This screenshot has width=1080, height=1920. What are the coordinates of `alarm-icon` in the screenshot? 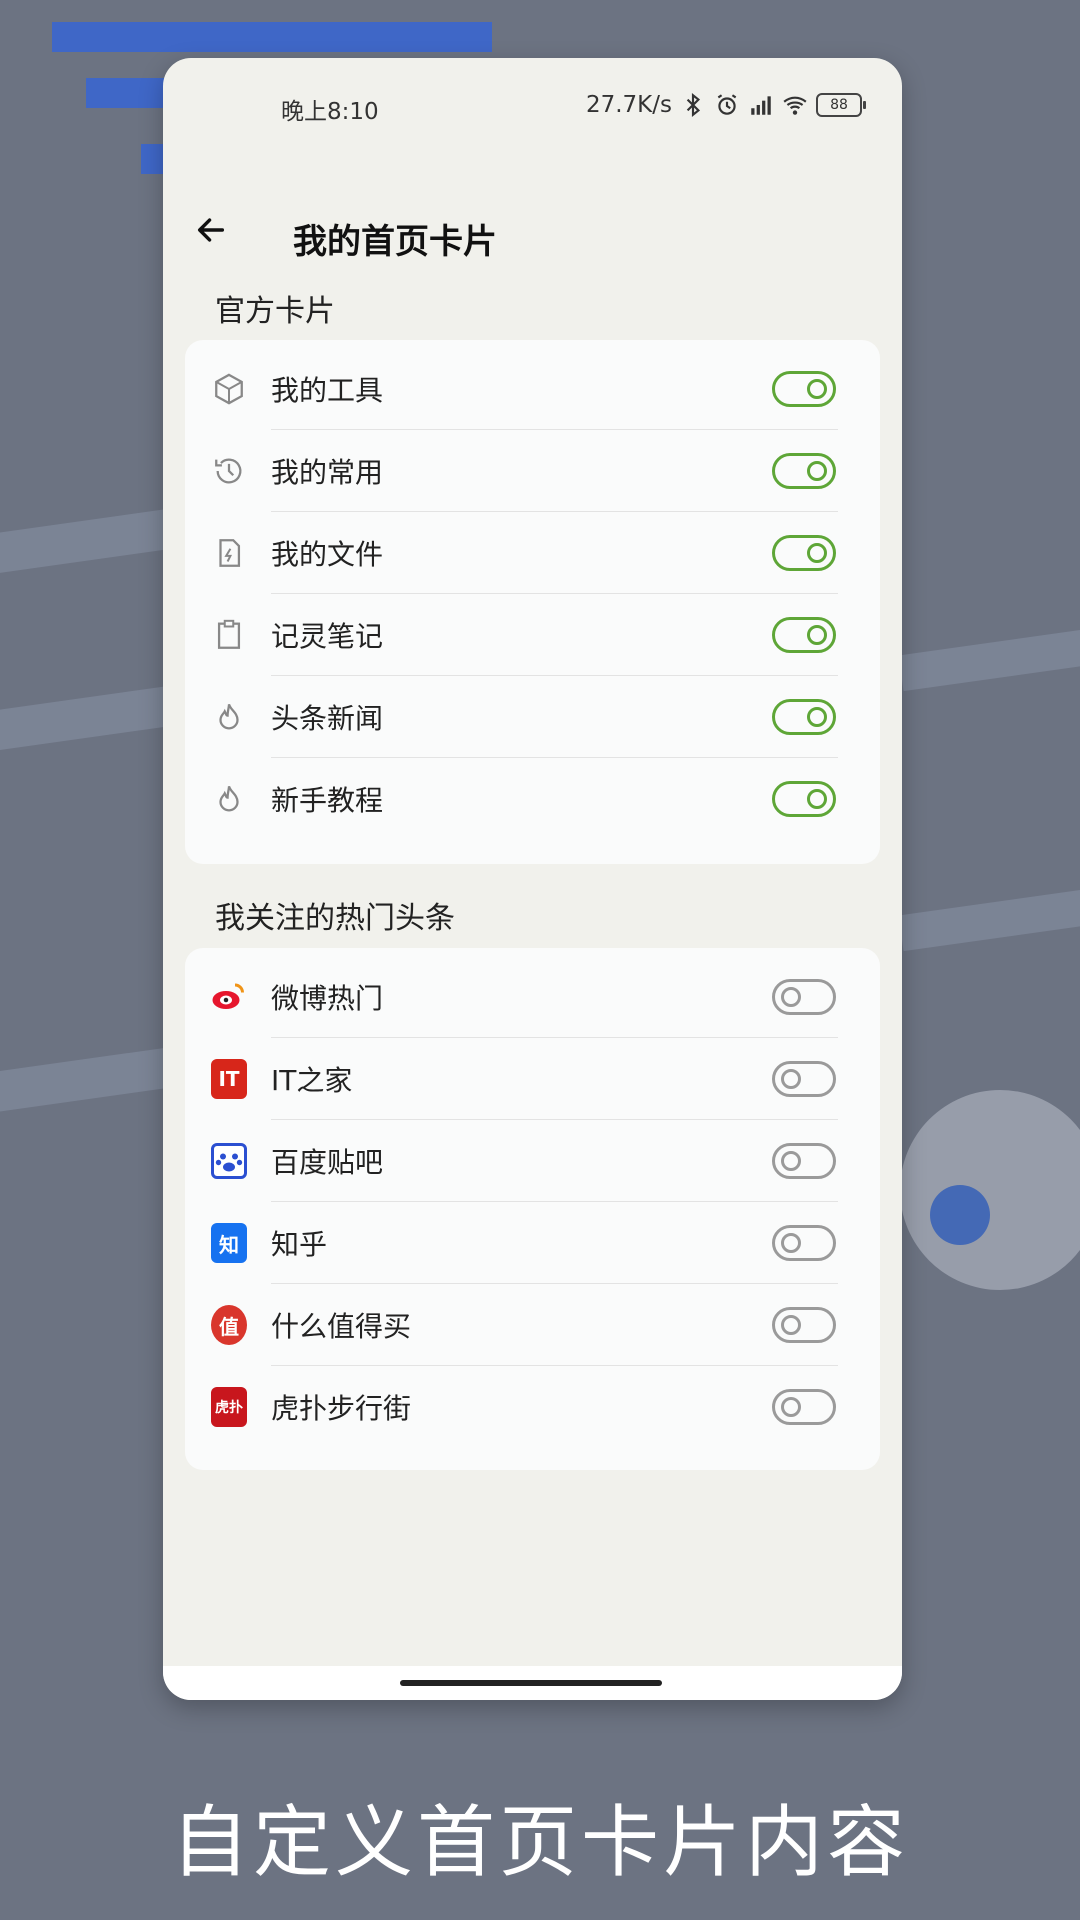 It's located at (727, 104).